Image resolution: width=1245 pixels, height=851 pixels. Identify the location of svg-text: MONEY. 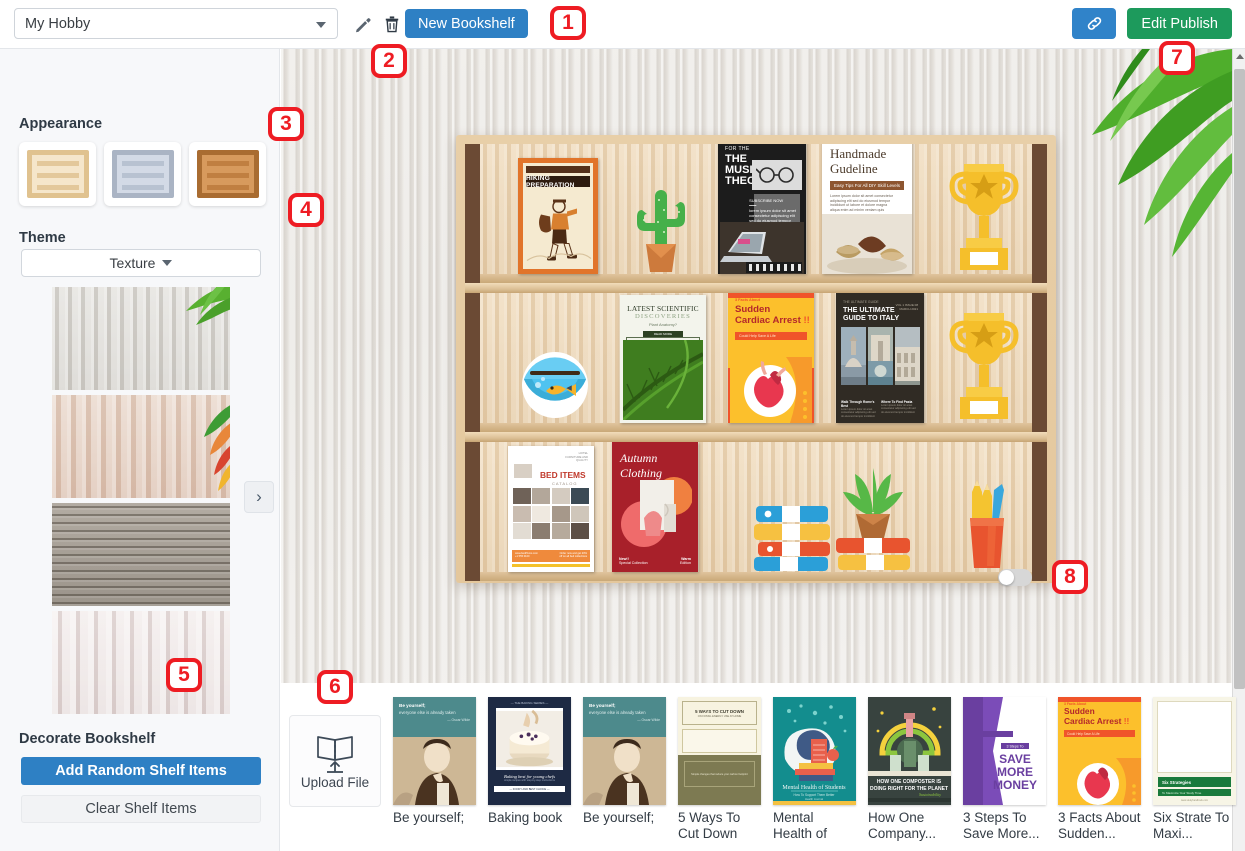
(1015, 785).